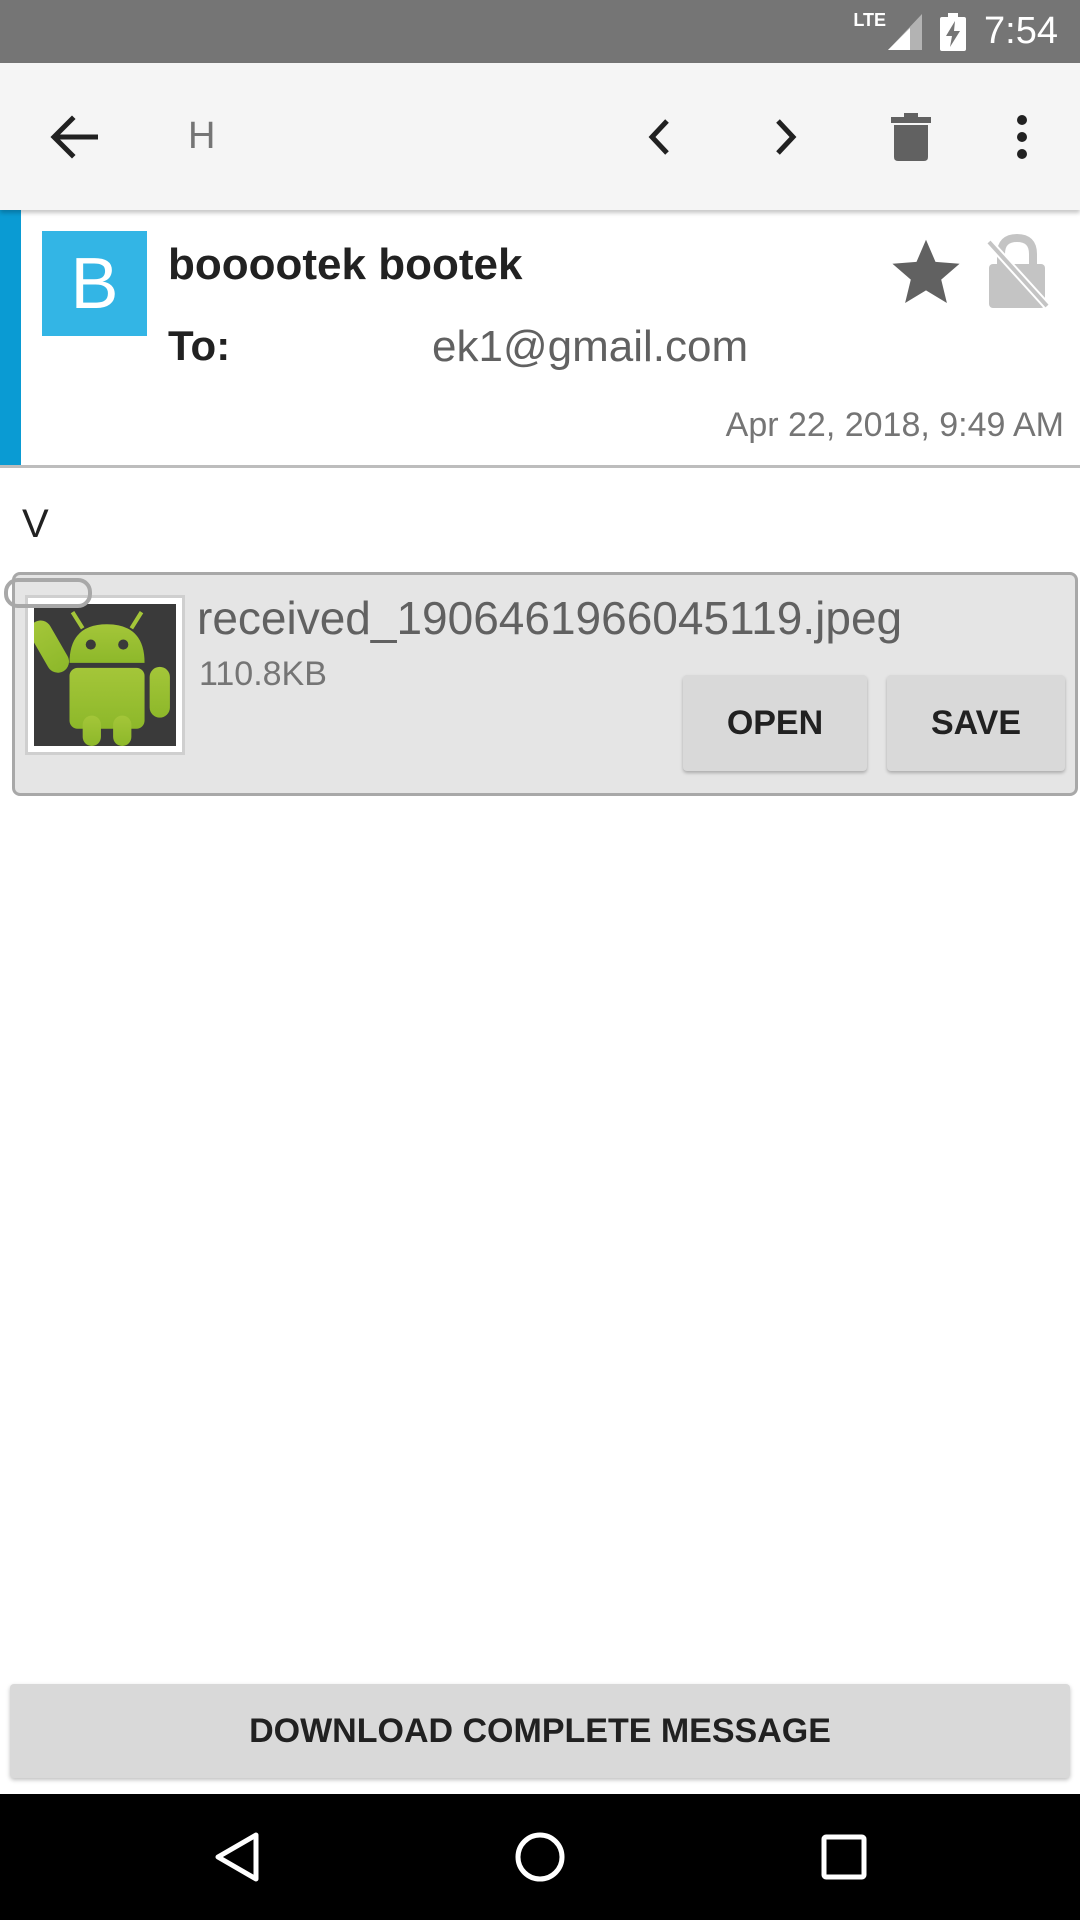  What do you see at coordinates (35, 524) in the screenshot?
I see `message-body: V` at bounding box center [35, 524].